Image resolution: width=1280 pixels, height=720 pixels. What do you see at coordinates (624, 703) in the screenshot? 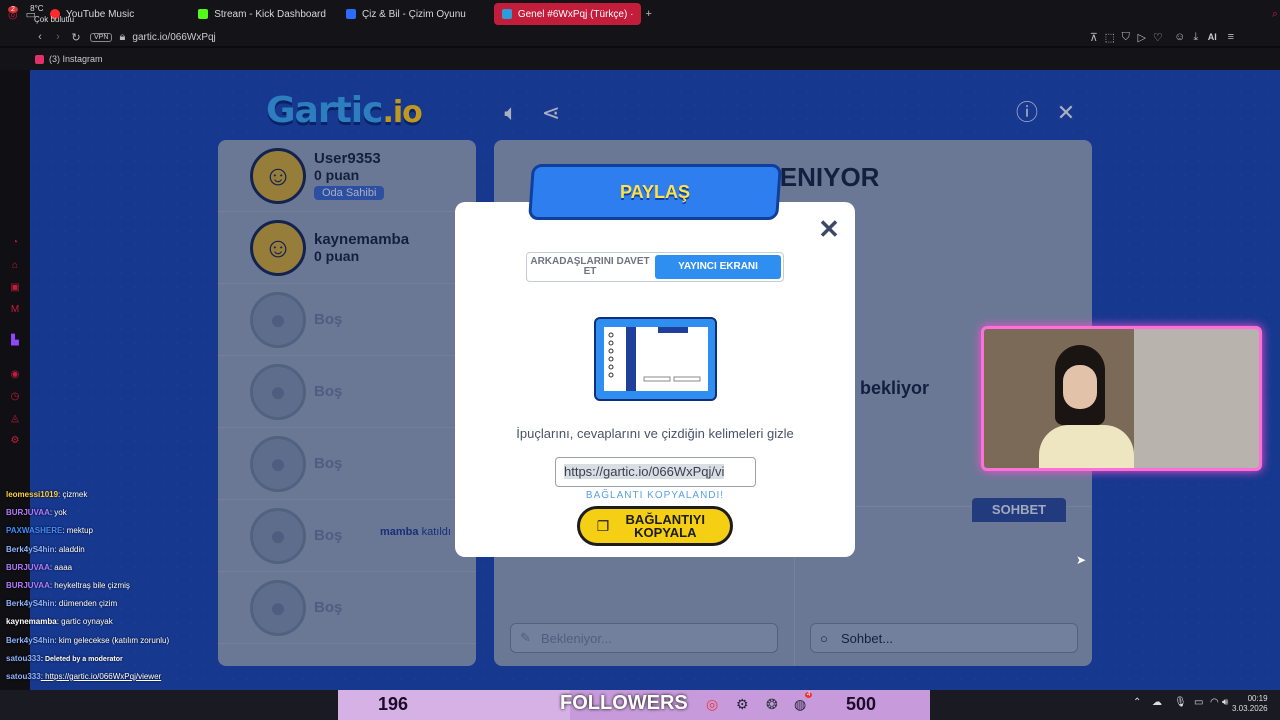
I see `followers-title: FOLLOWERS` at bounding box center [624, 703].